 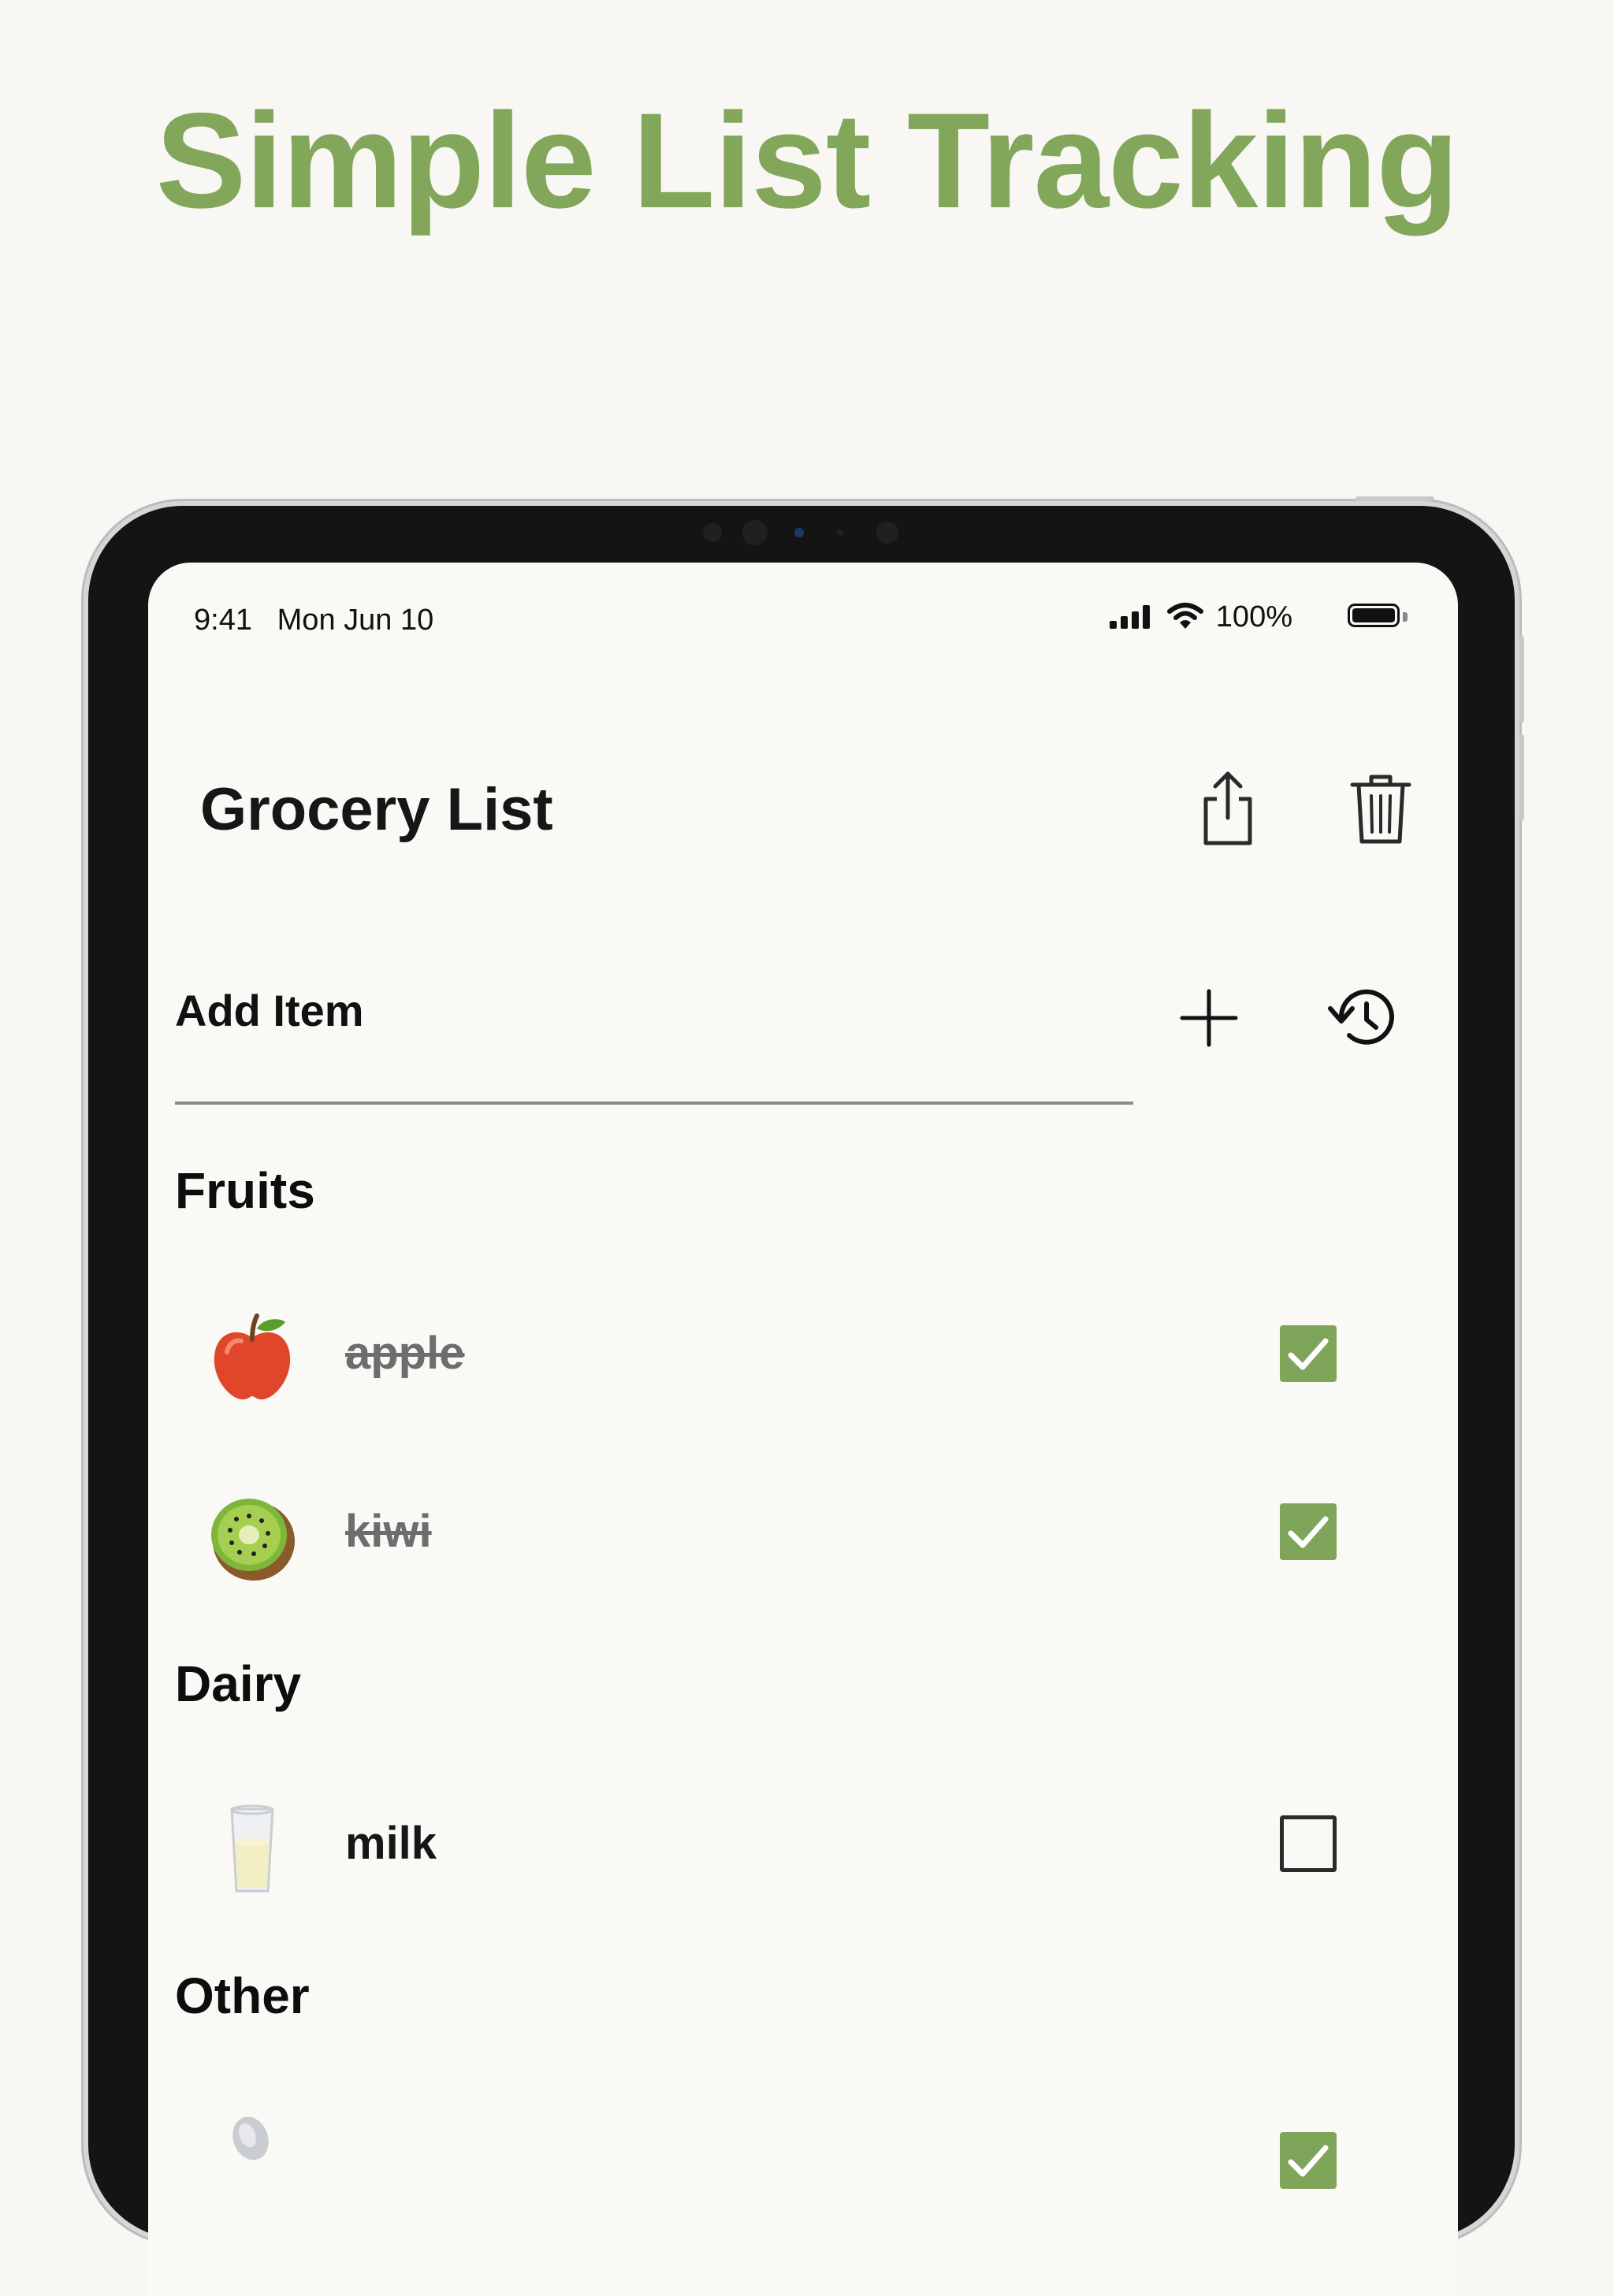 I want to click on status-indicators: 100%, so click(x=1253, y=617).